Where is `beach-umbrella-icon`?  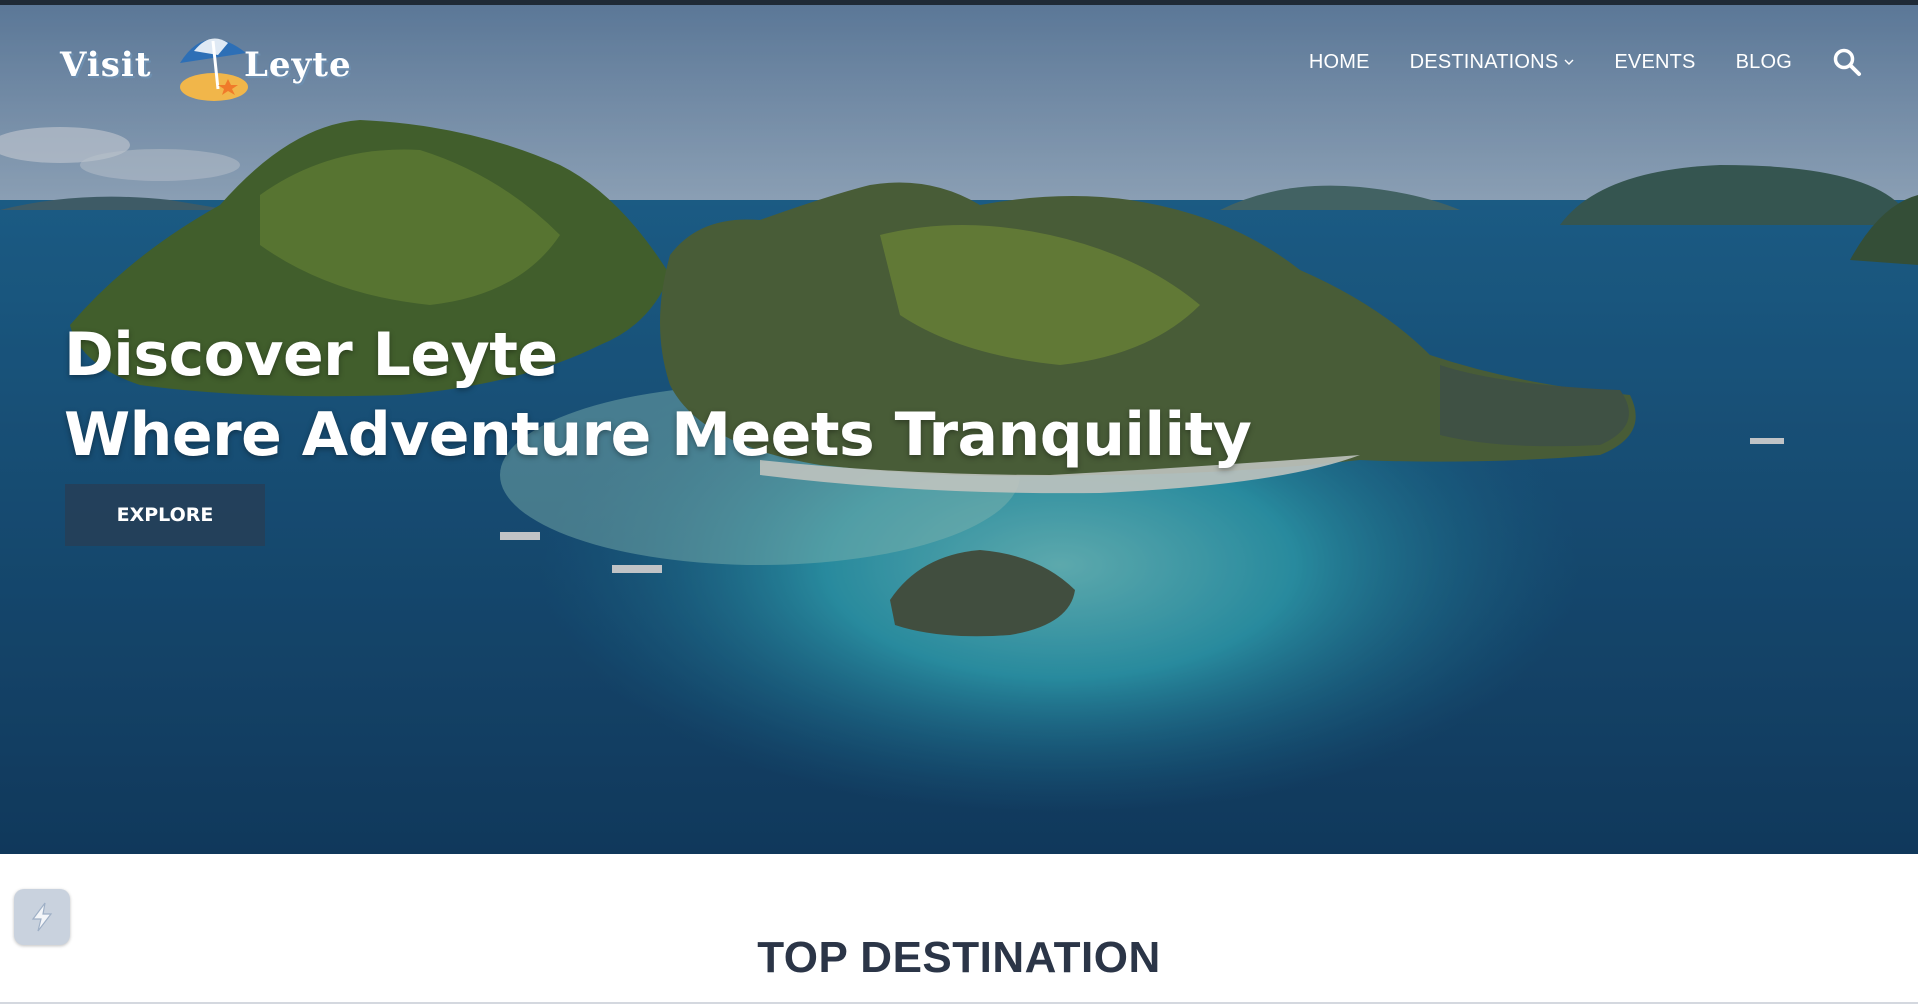
beach-umbrella-icon is located at coordinates (214, 69).